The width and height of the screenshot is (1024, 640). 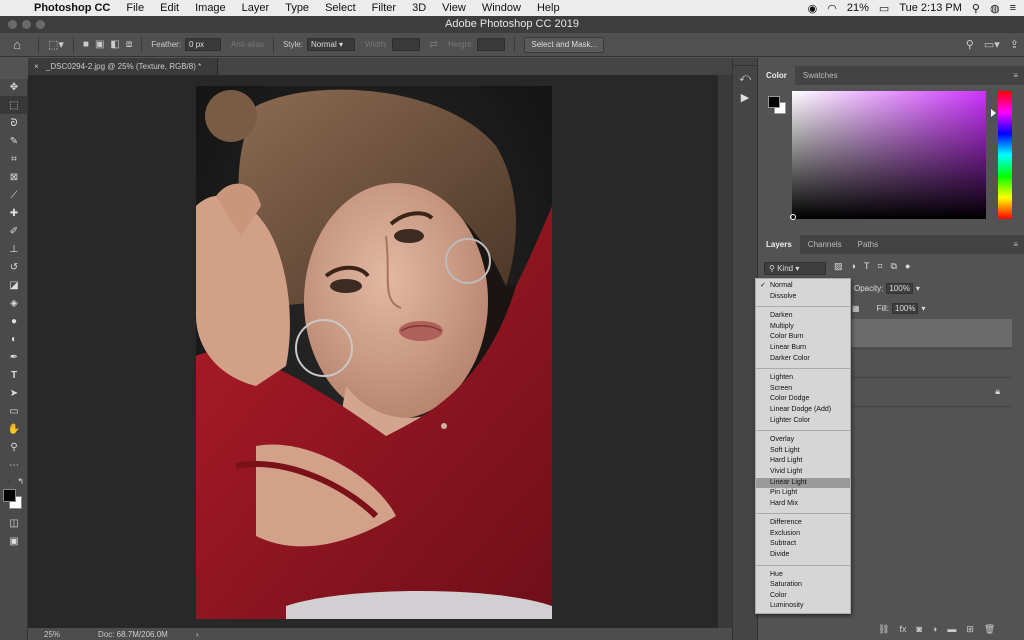 I want to click on lock-pixels-icon: ▦, so click(x=856, y=308).